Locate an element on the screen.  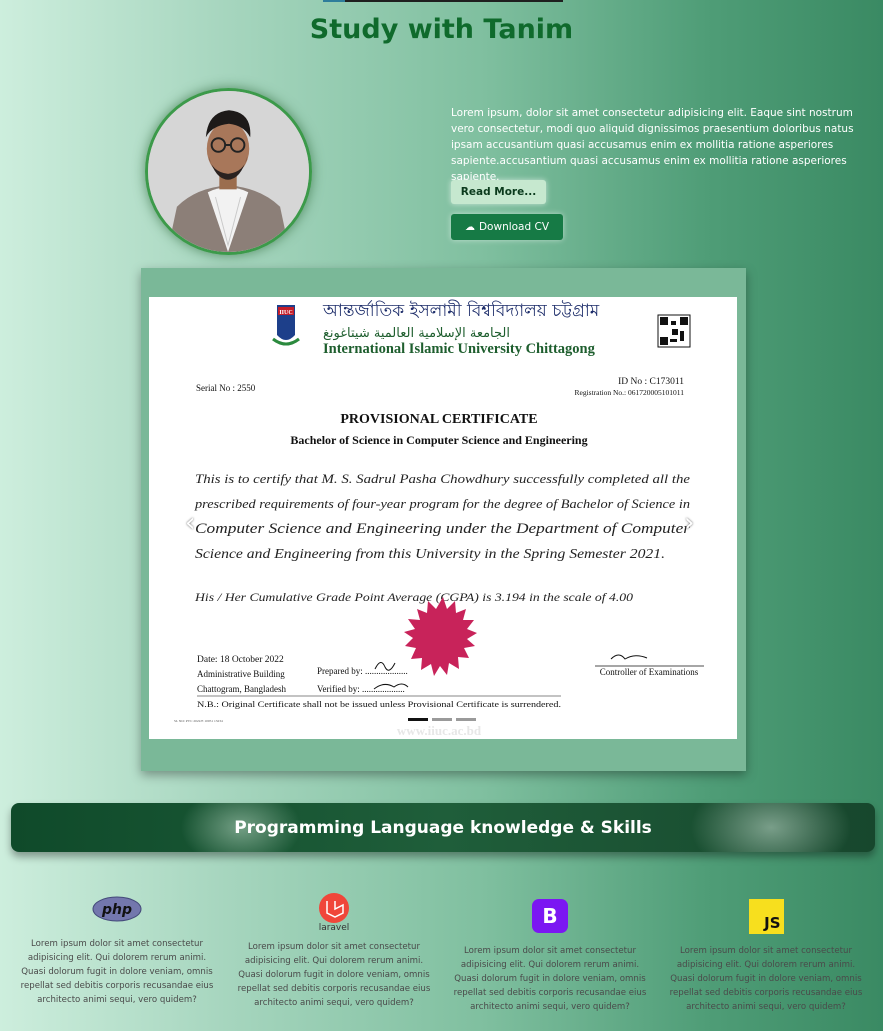
student-id: ID No : C173011 is located at coordinates (651, 382).